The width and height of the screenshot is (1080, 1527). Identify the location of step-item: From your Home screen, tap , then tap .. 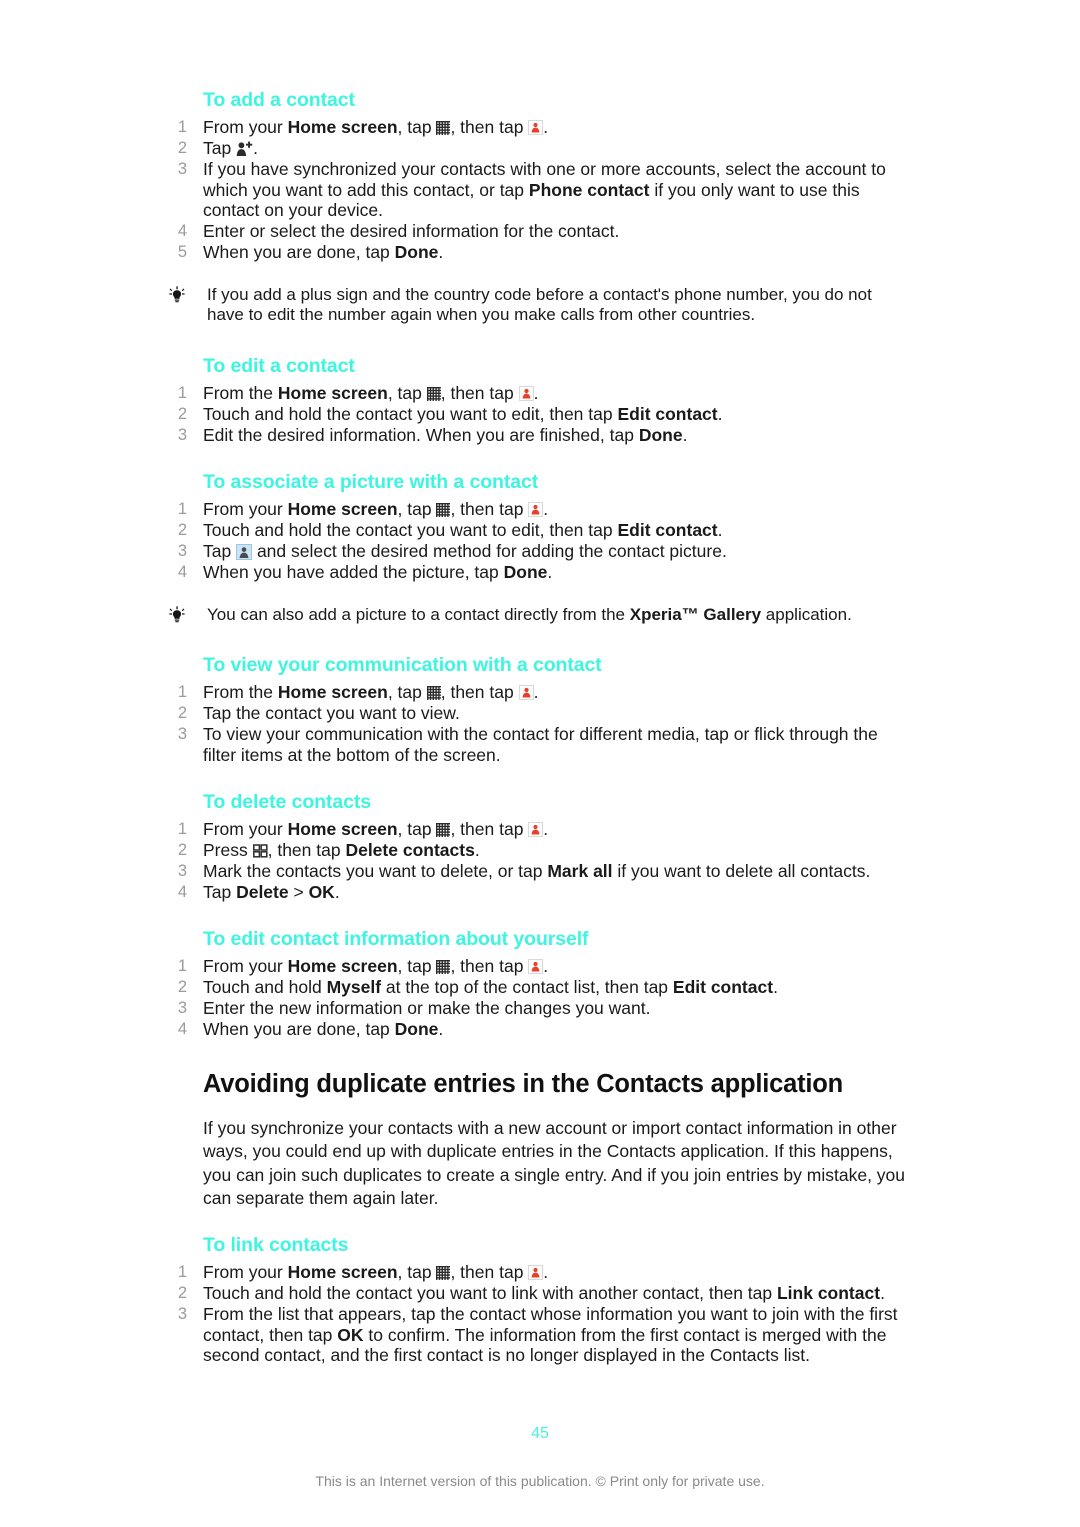
(535, 1272).